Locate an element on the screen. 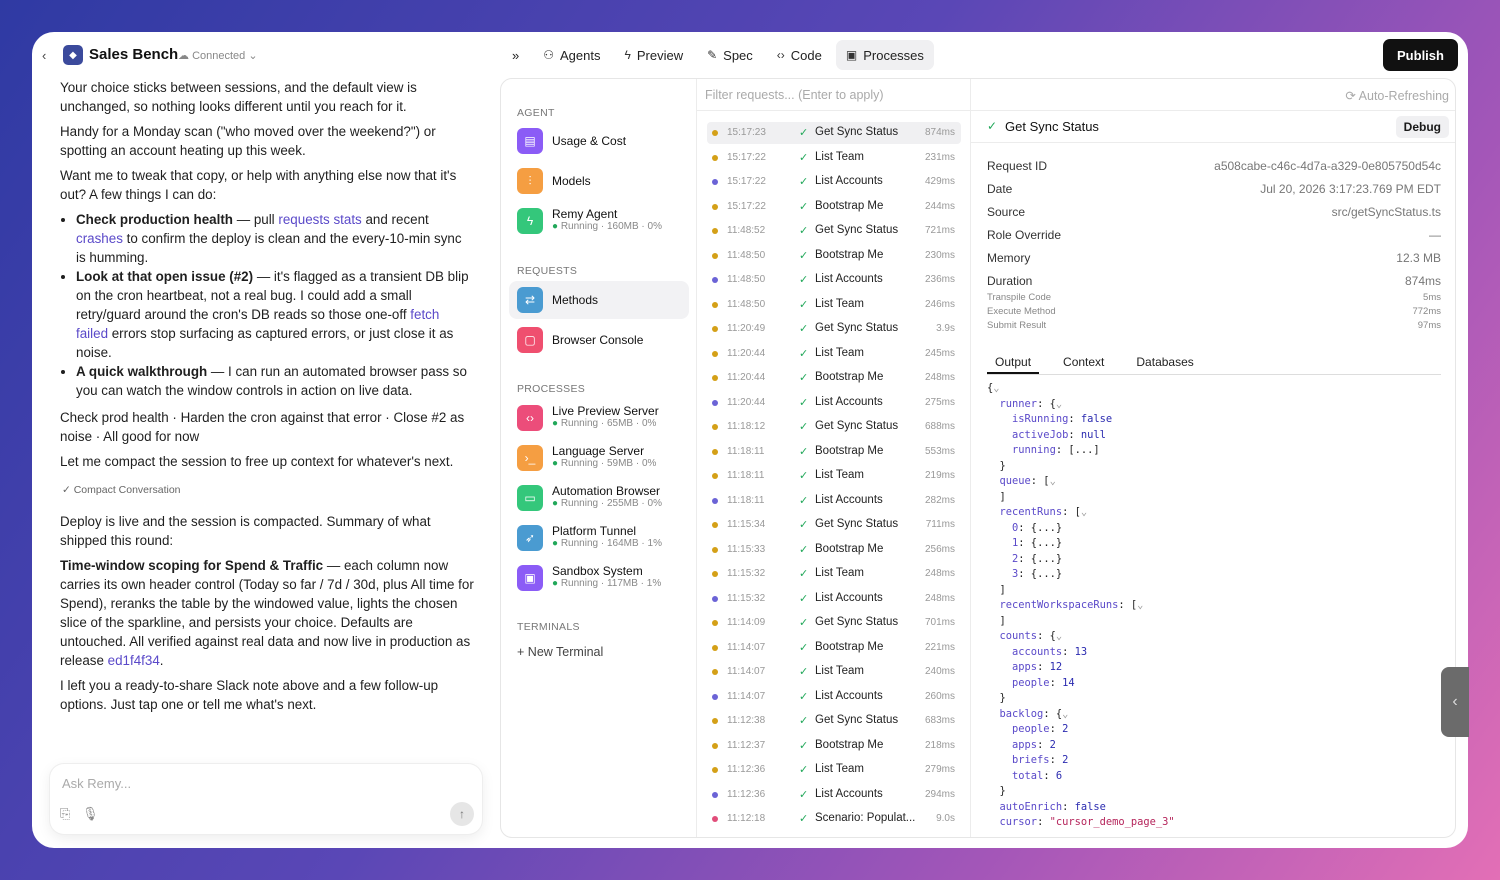  sidebar-item-remy-agent: ϟ Remy Agent ● Running · 160MB · 0% is located at coordinates (599, 221).